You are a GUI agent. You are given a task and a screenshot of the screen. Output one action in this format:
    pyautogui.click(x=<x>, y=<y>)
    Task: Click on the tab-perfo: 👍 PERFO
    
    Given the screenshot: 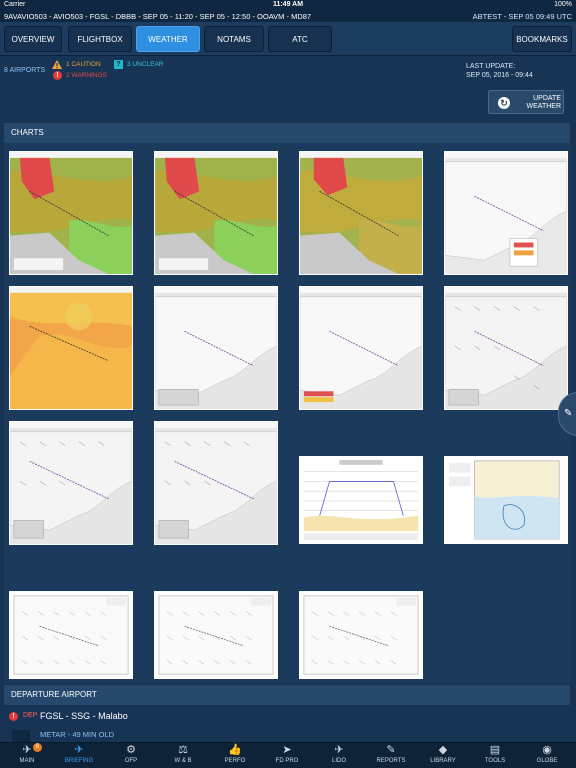 What is the action you would take?
    pyautogui.click(x=235, y=755)
    